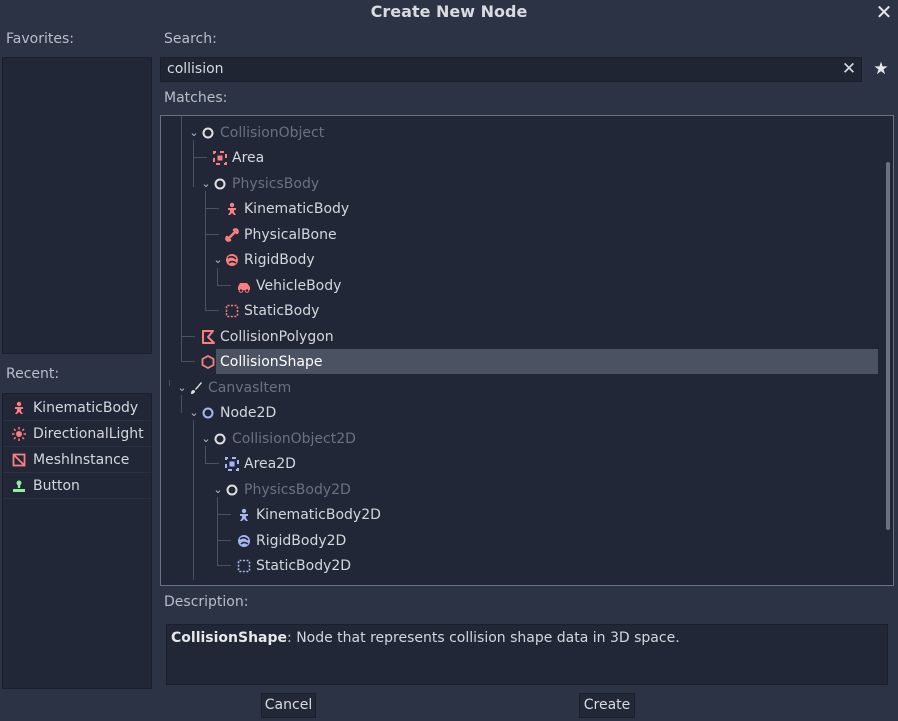  What do you see at coordinates (88, 434) in the screenshot?
I see `recent-item-label: DirectionalLight` at bounding box center [88, 434].